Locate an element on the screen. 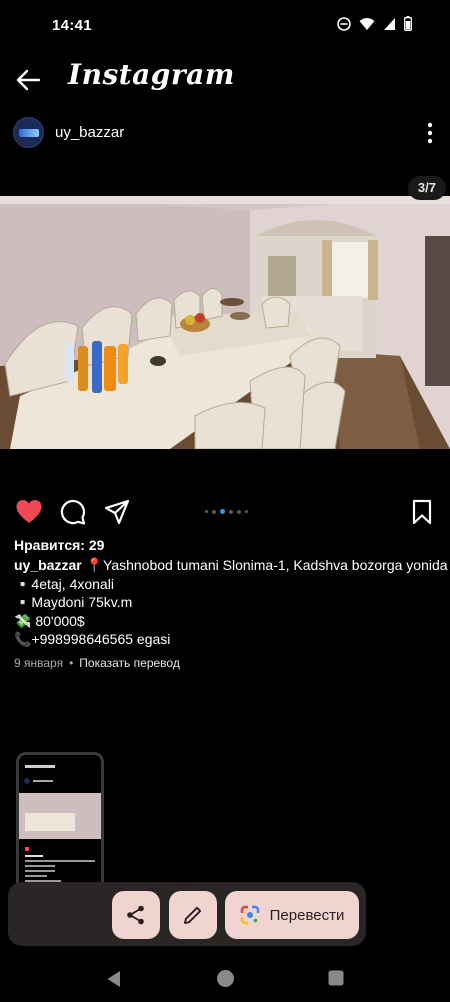  translate-button: Перевести is located at coordinates (292, 915).